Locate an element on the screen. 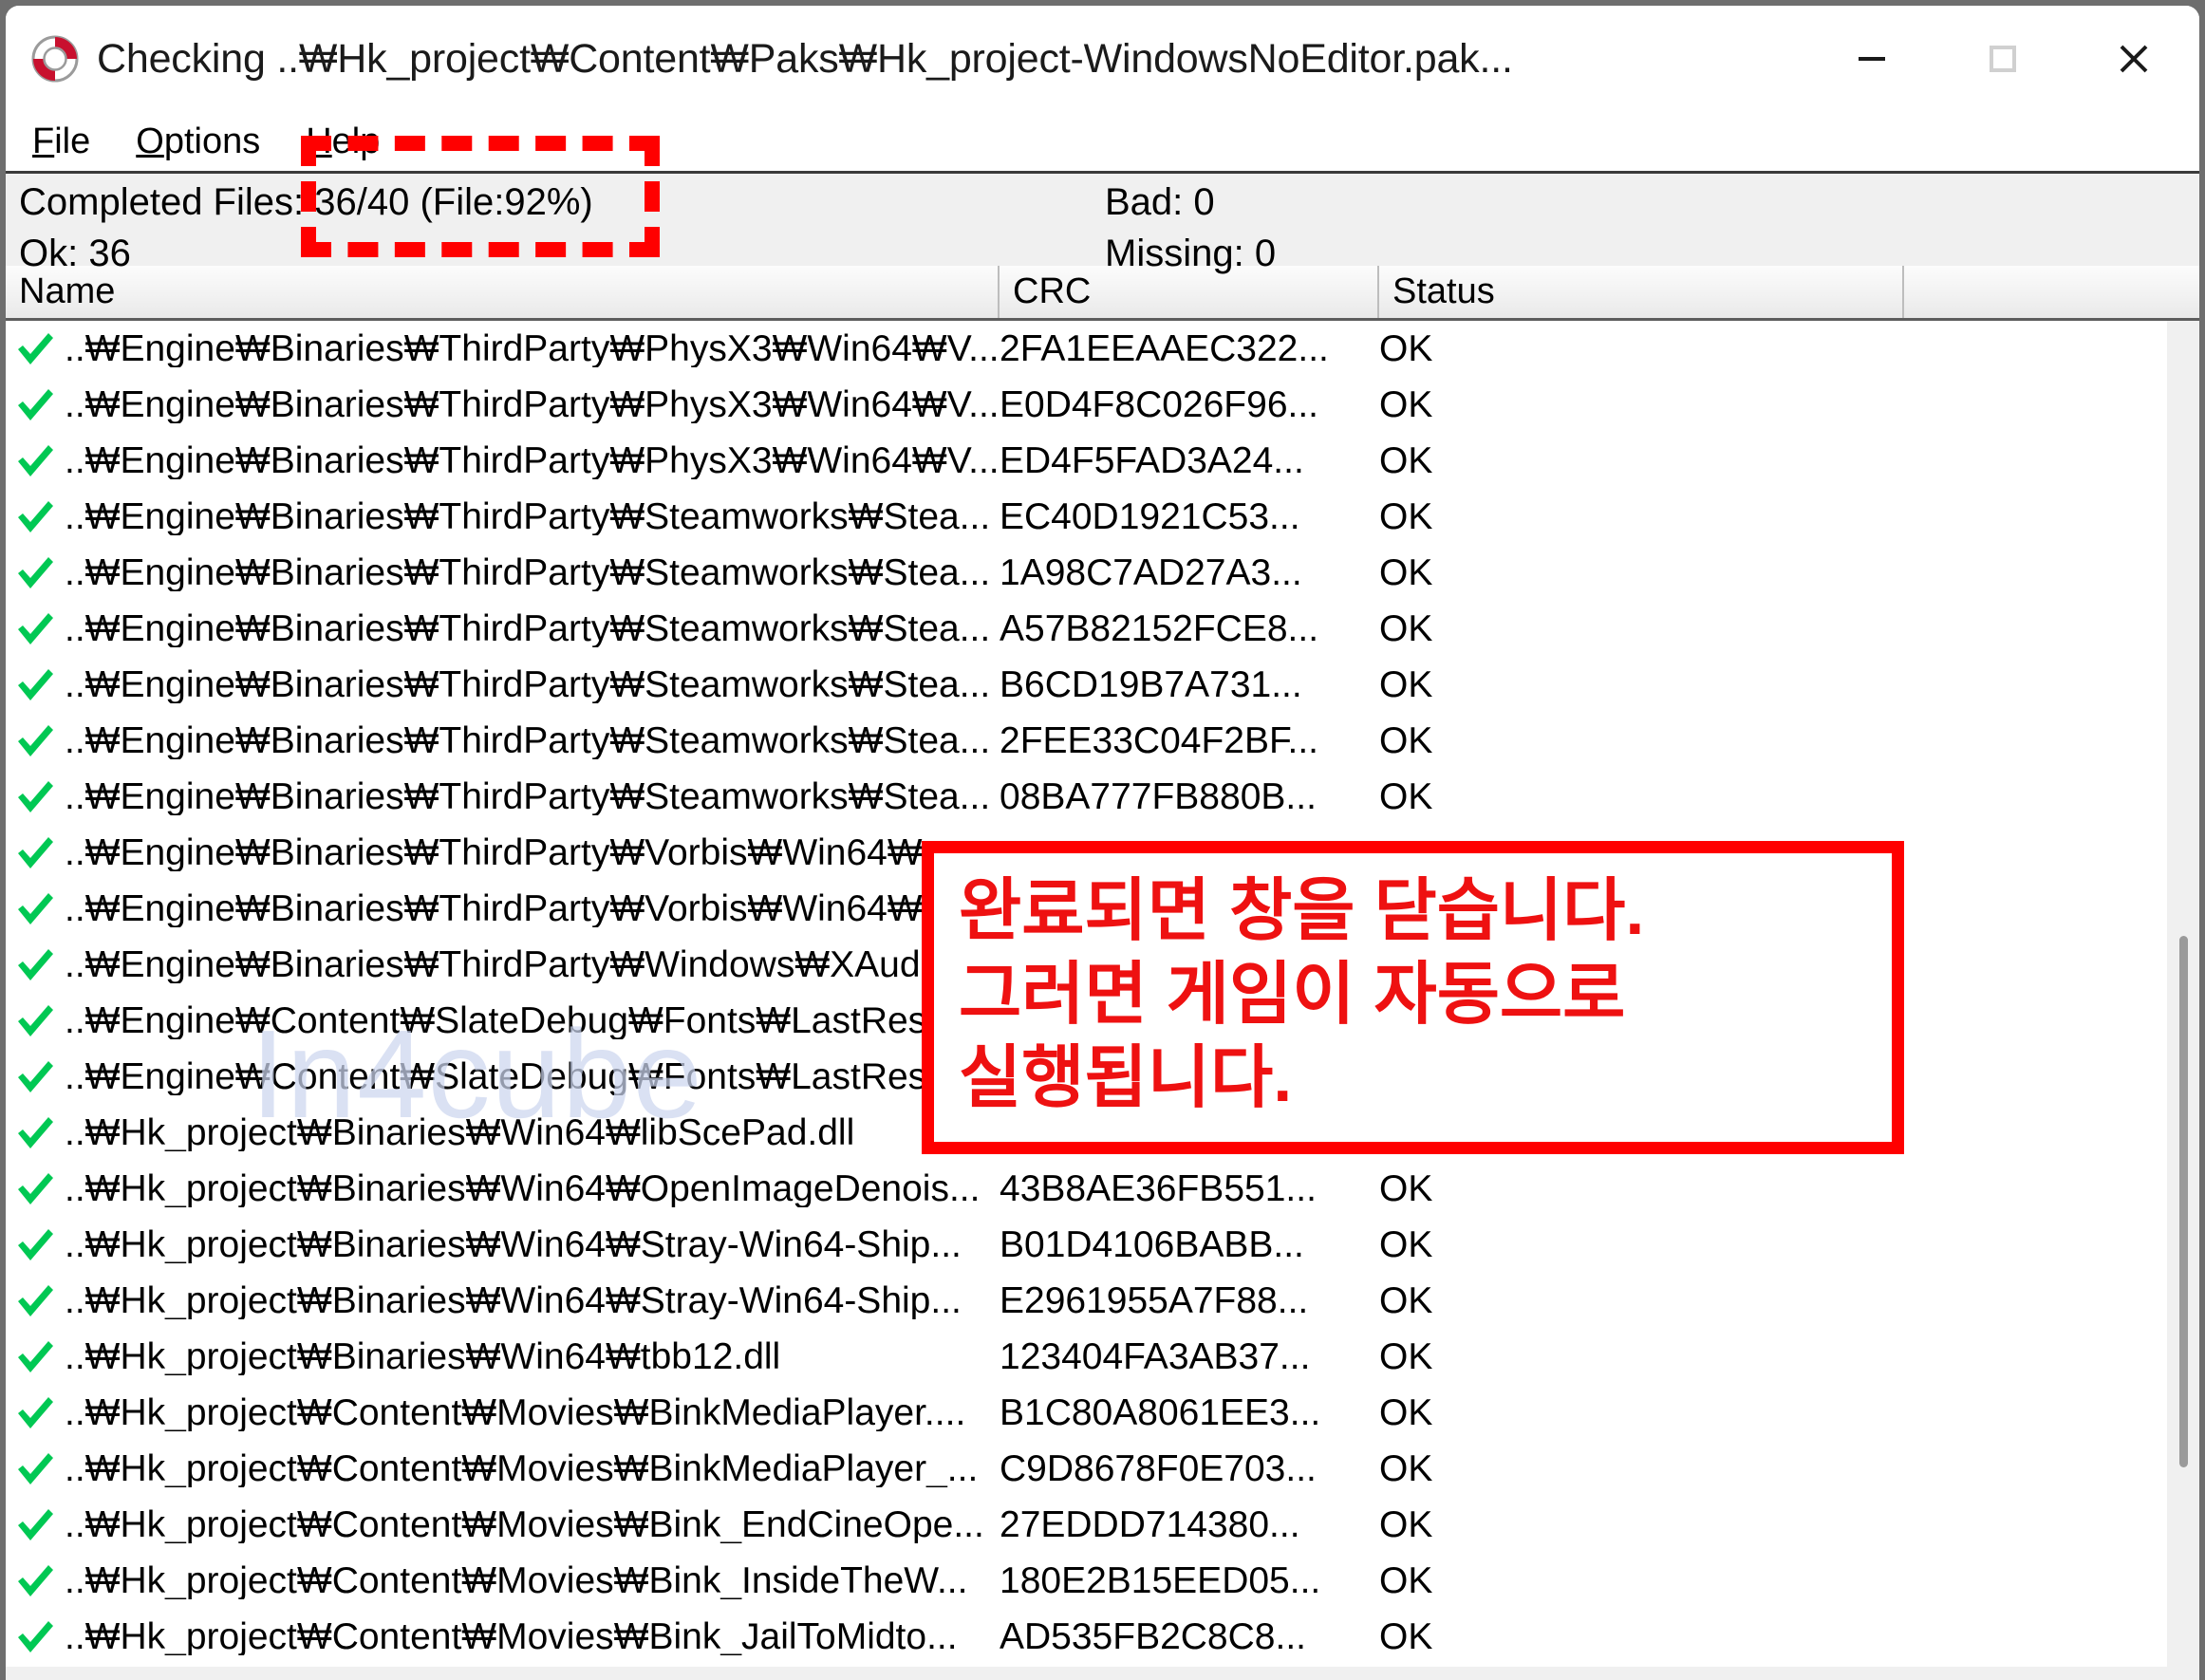  list-column-headers: Name CRC Status is located at coordinates (1102, 293).